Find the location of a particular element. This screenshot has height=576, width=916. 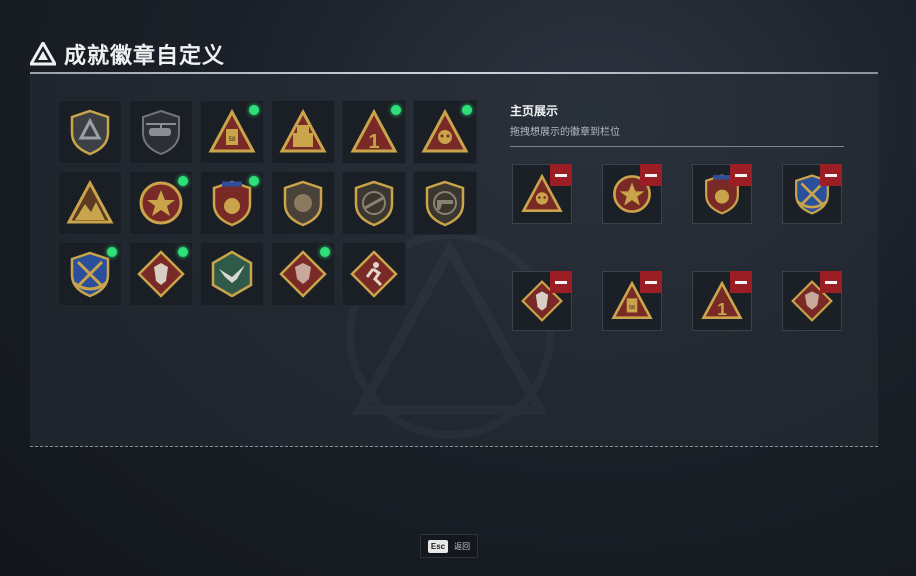

esc-key: Esc is located at coordinates (438, 546).